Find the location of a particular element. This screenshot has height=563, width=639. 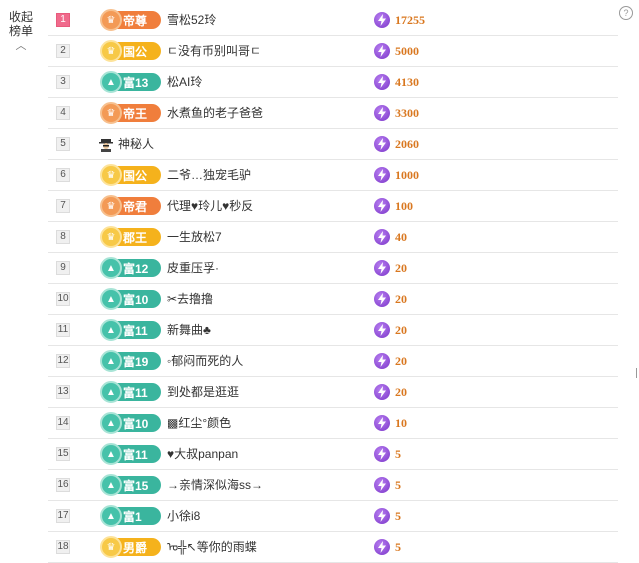

rank-number: 17 is located at coordinates (63, 516).